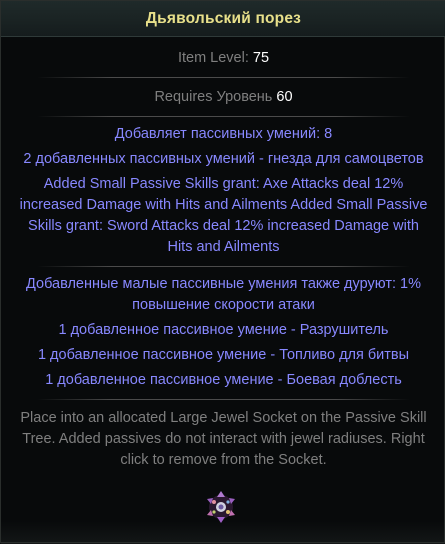 Image resolution: width=445 pixels, height=544 pixels. I want to click on item-level-label: Item Level:, so click(213, 58).